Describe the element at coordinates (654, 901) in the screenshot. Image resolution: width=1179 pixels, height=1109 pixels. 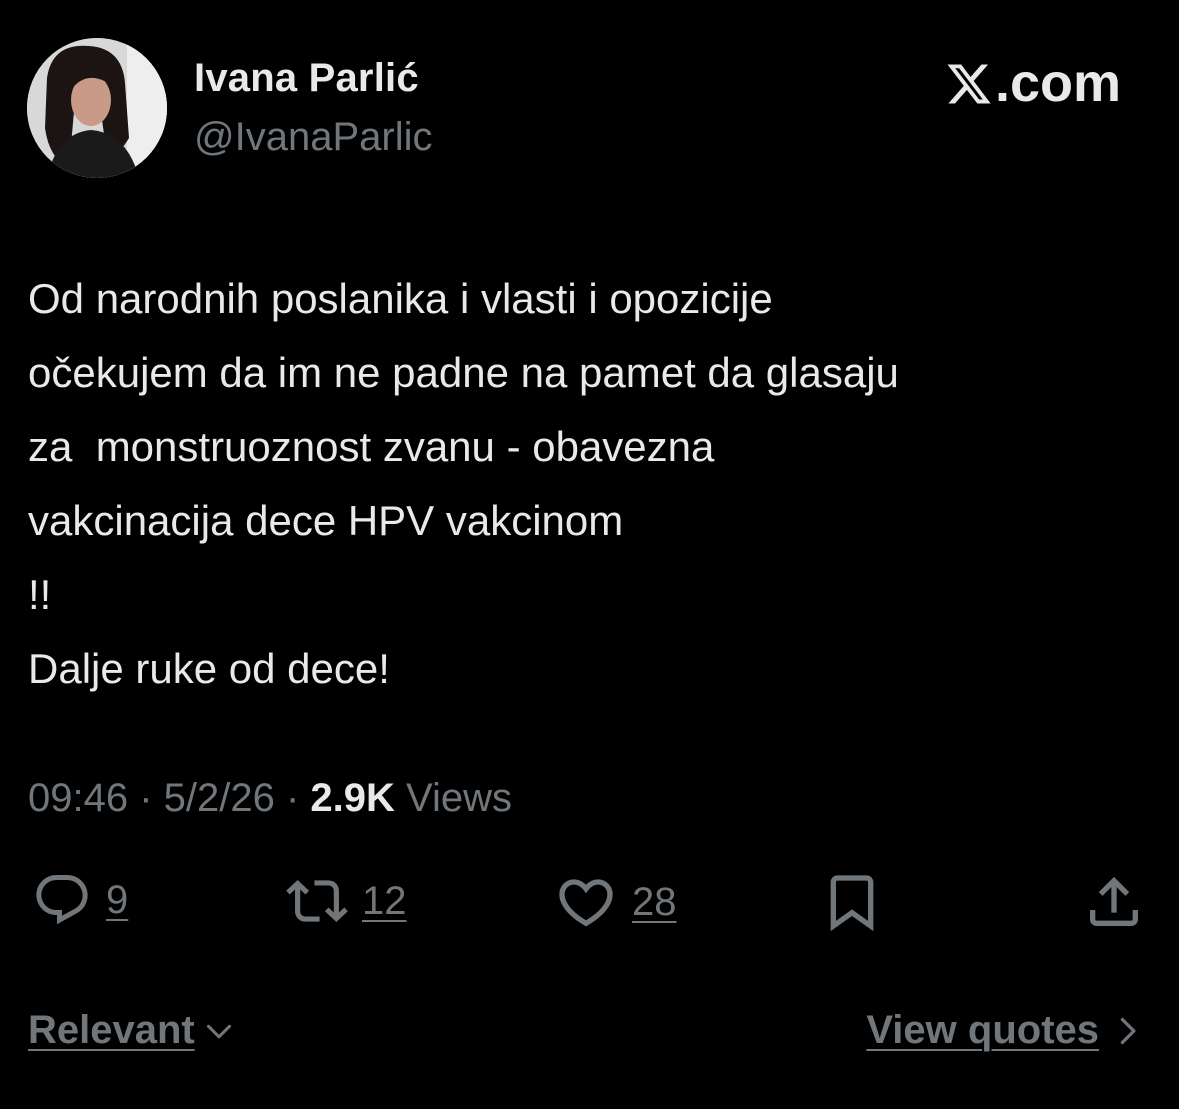
I see `like-count: 28` at that location.